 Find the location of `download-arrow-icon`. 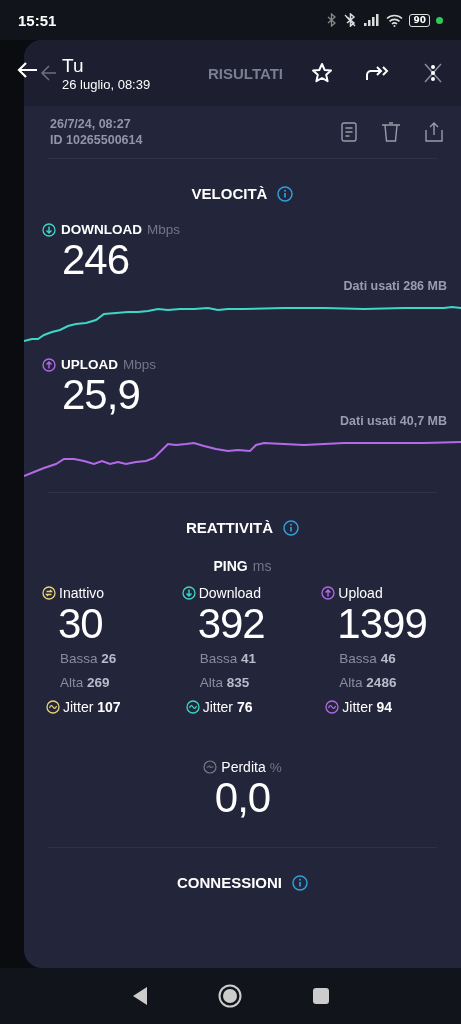

download-arrow-icon is located at coordinates (49, 229).